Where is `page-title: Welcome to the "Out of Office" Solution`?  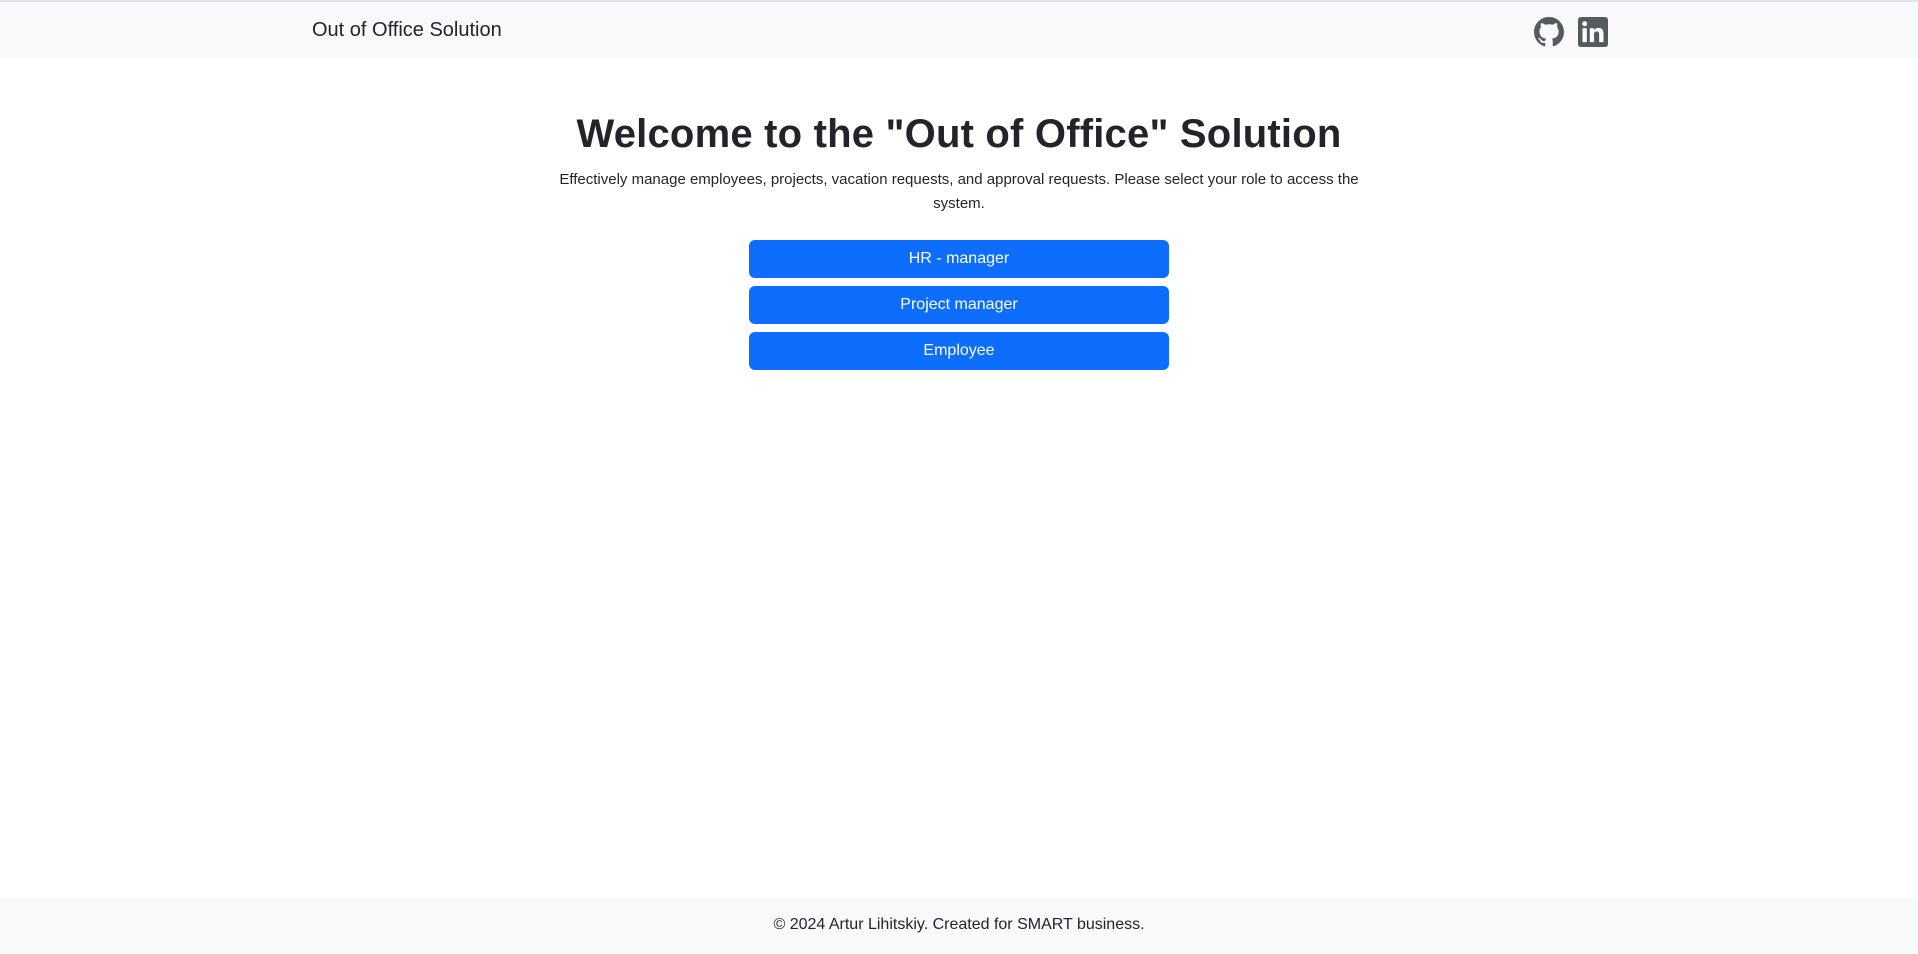
page-title: Welcome to the "Out of Office" Solution is located at coordinates (959, 134).